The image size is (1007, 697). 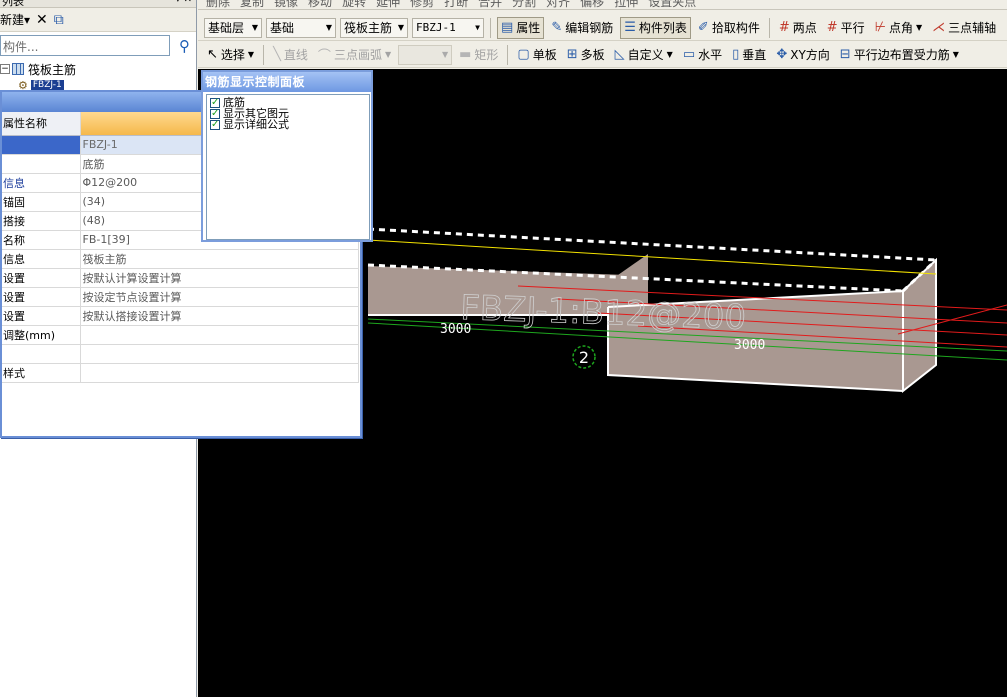 What do you see at coordinates (422, 4) in the screenshot?
I see `edit-tool-button: 修剪` at bounding box center [422, 4].